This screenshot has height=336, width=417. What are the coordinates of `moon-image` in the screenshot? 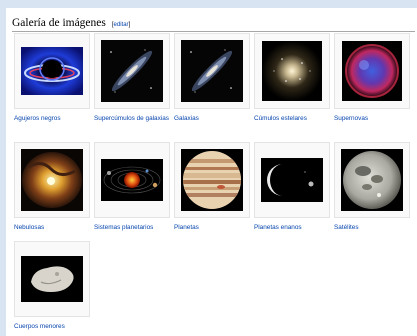 It's located at (372, 180).